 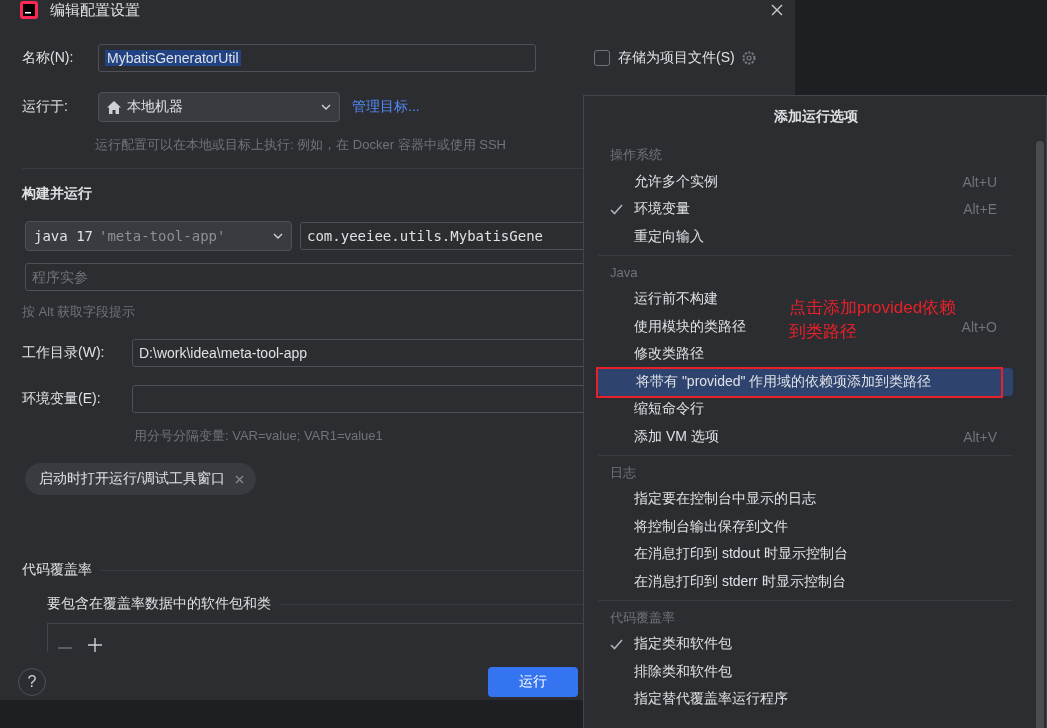 I want to click on option-tag: 启动时打开运行/调试工具窗口, so click(x=140, y=479).